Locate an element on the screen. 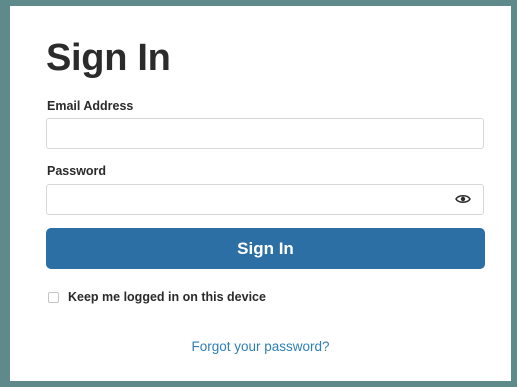 The width and height of the screenshot is (517, 387). password-label: Password is located at coordinates (77, 171).